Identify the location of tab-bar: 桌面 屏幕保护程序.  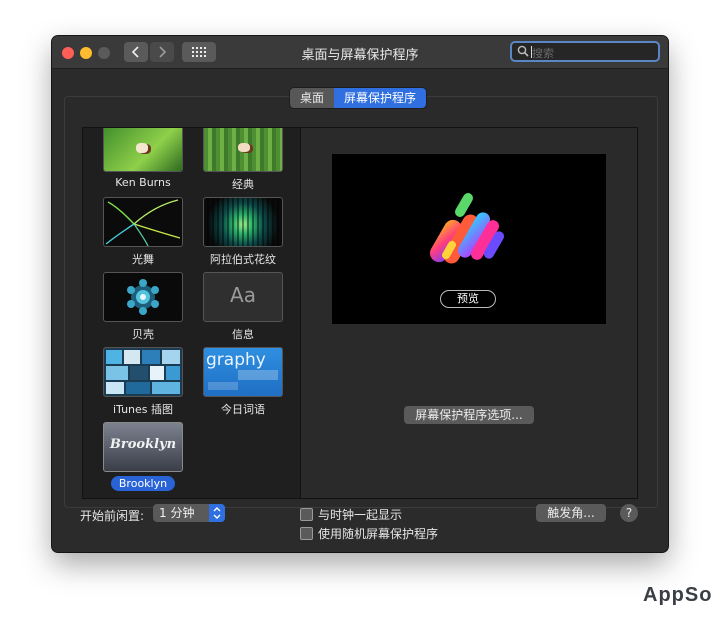
(358, 98).